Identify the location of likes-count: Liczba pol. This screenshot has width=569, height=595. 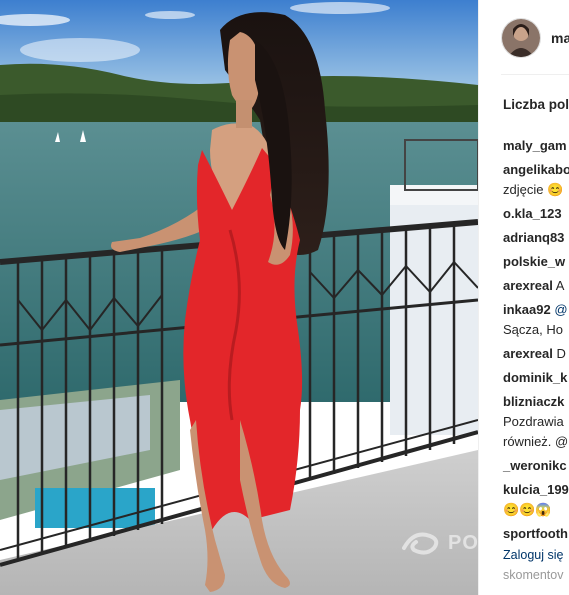
(536, 104).